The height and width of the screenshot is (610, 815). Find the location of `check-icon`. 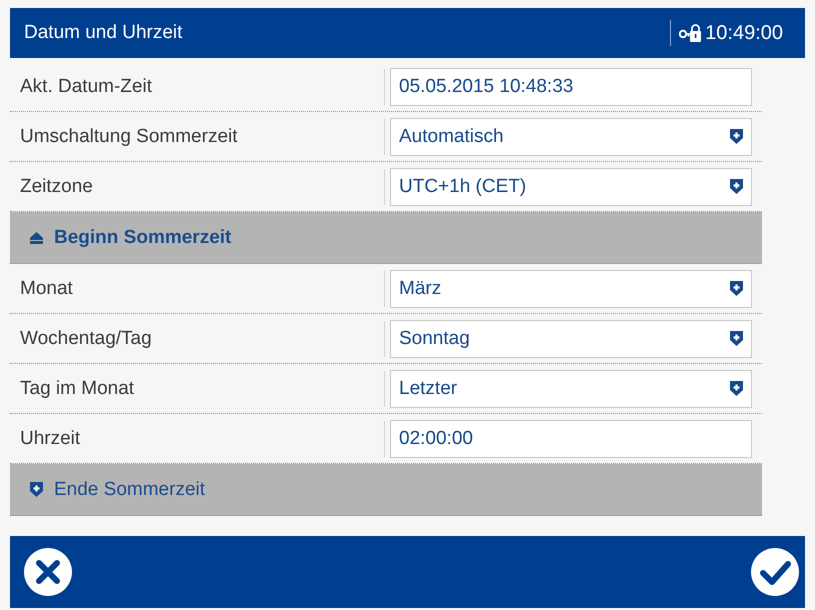

check-icon is located at coordinates (775, 572).